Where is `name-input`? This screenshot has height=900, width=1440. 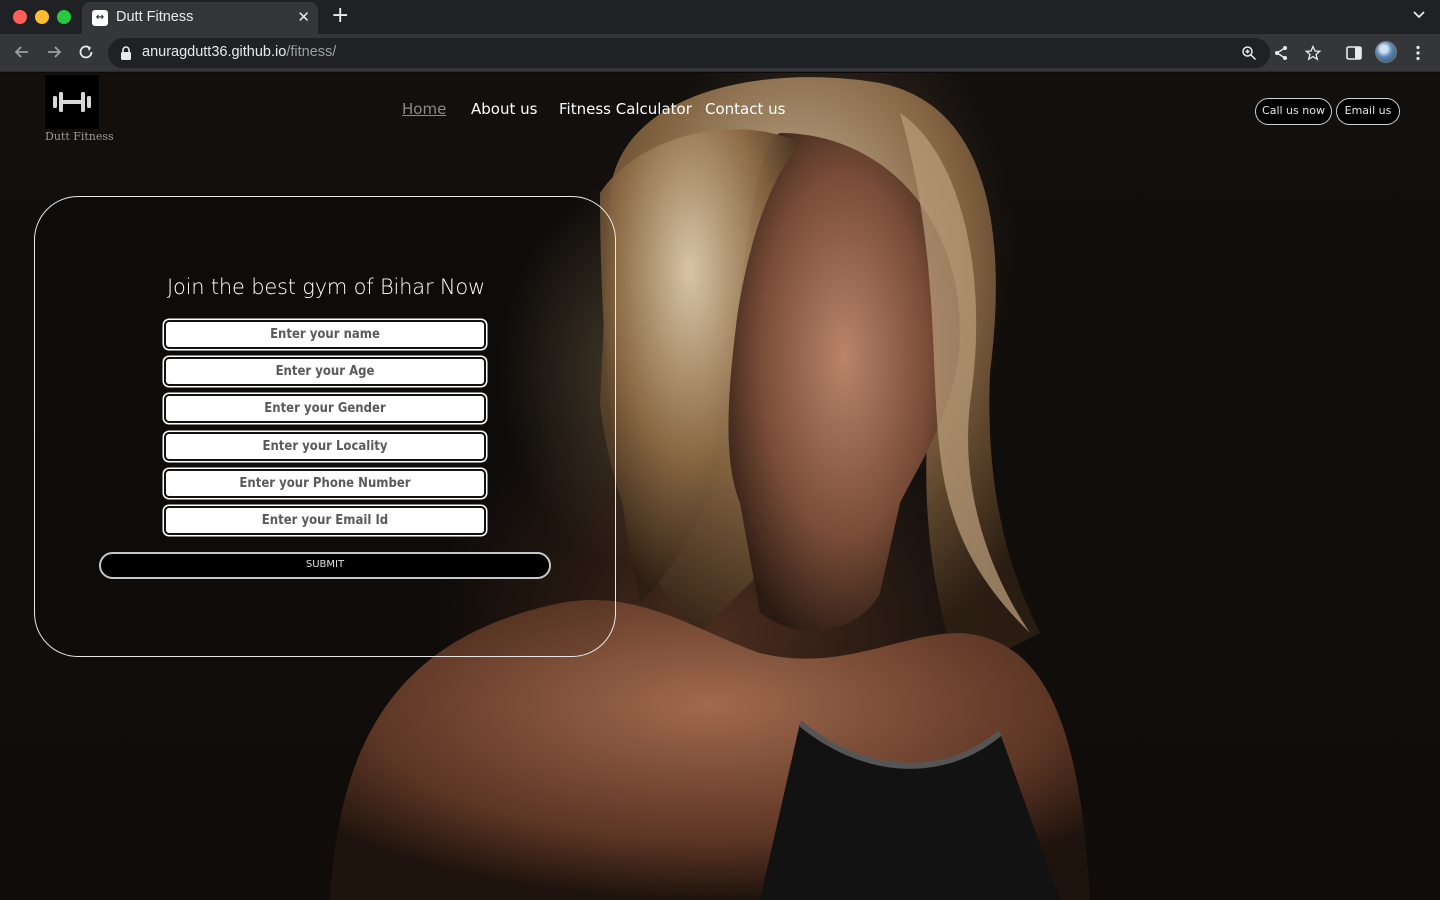 name-input is located at coordinates (325, 334).